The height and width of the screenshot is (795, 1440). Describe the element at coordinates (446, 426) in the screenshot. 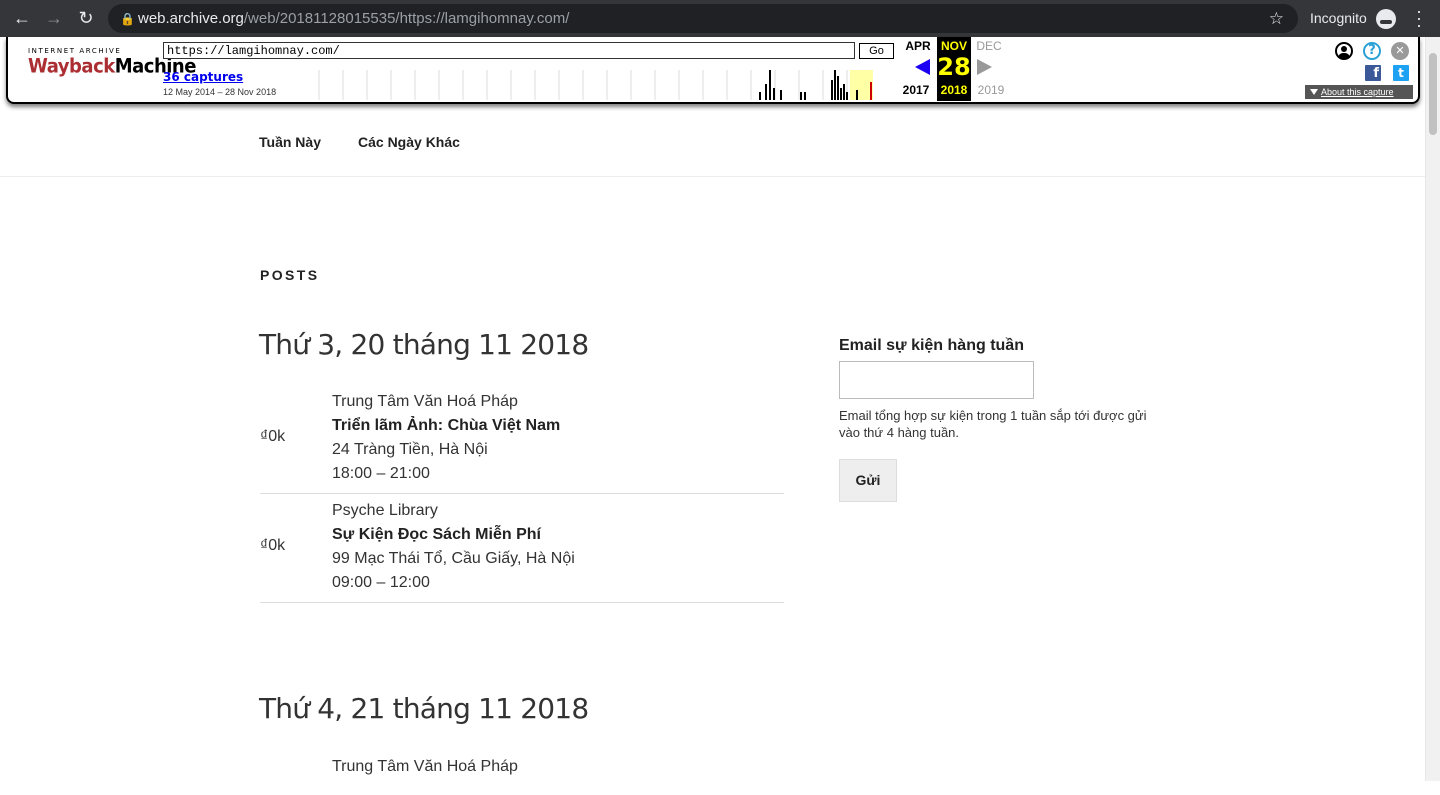

I see `event-name: Triển lãm Ảnh: Chùa Việt Nam` at that location.